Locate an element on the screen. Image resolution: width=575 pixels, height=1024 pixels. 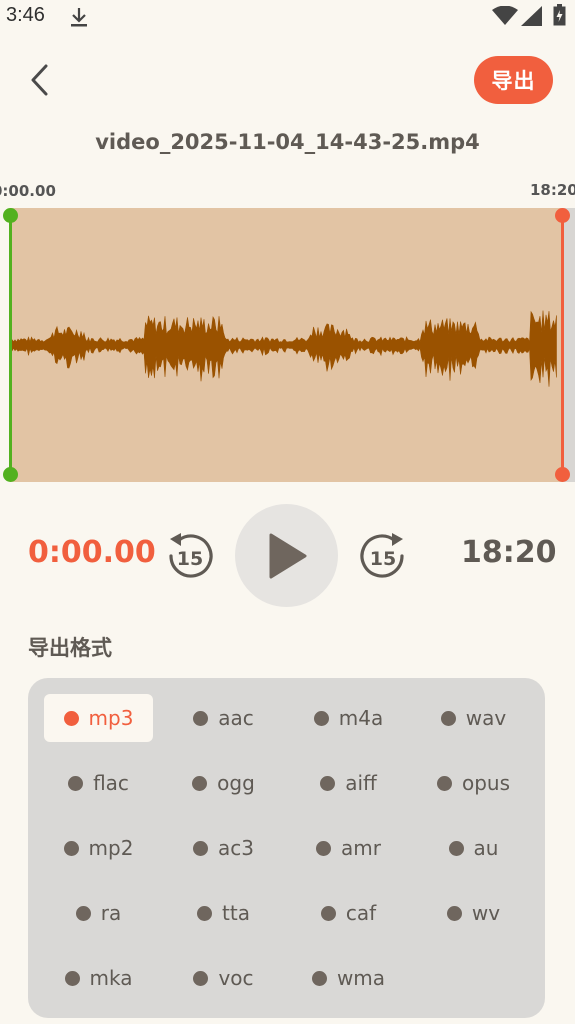
format-label: mp3 is located at coordinates (111, 718).